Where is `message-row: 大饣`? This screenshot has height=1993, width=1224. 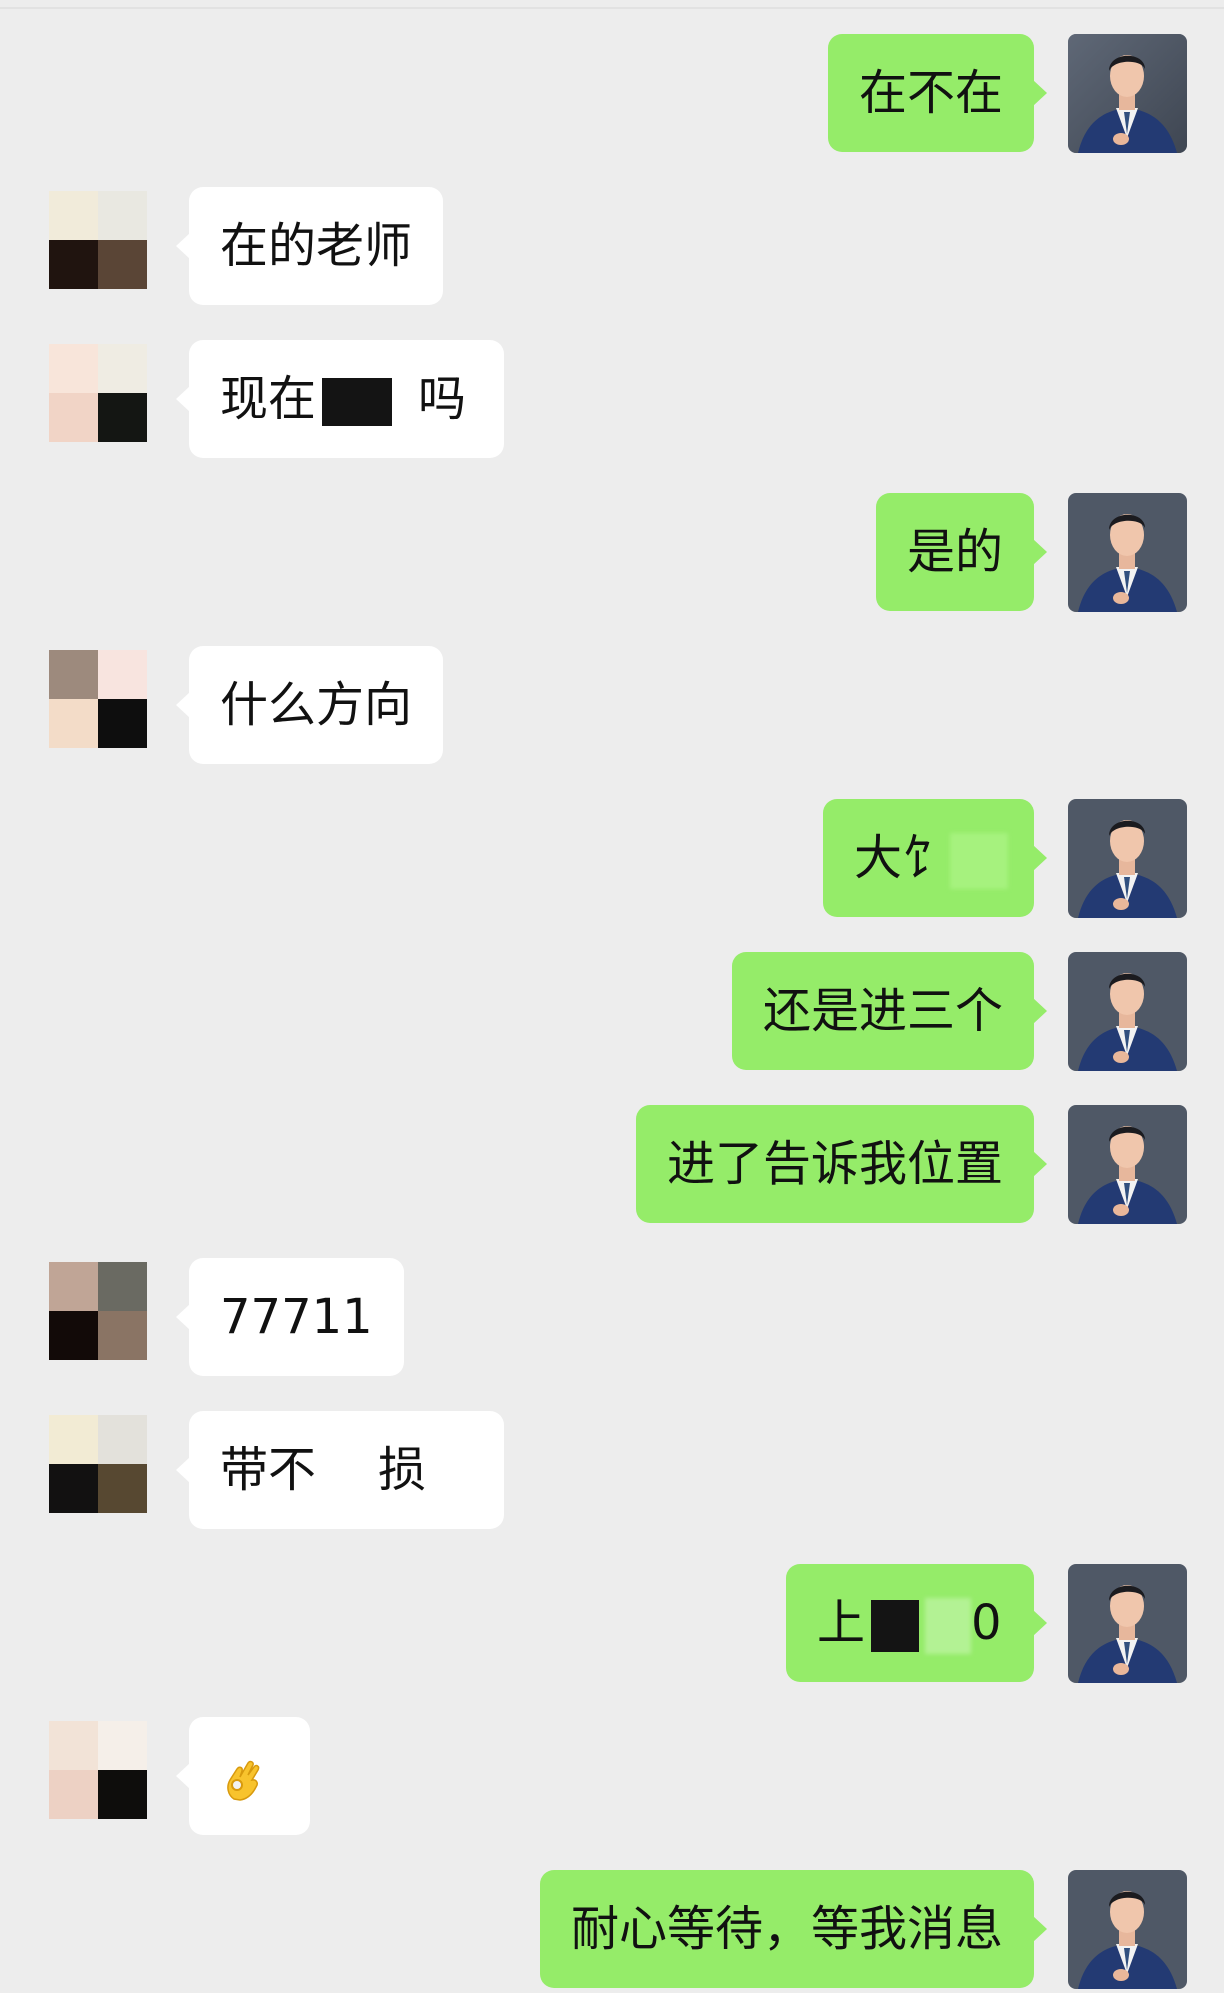
message-row: 大饣 is located at coordinates (612, 859).